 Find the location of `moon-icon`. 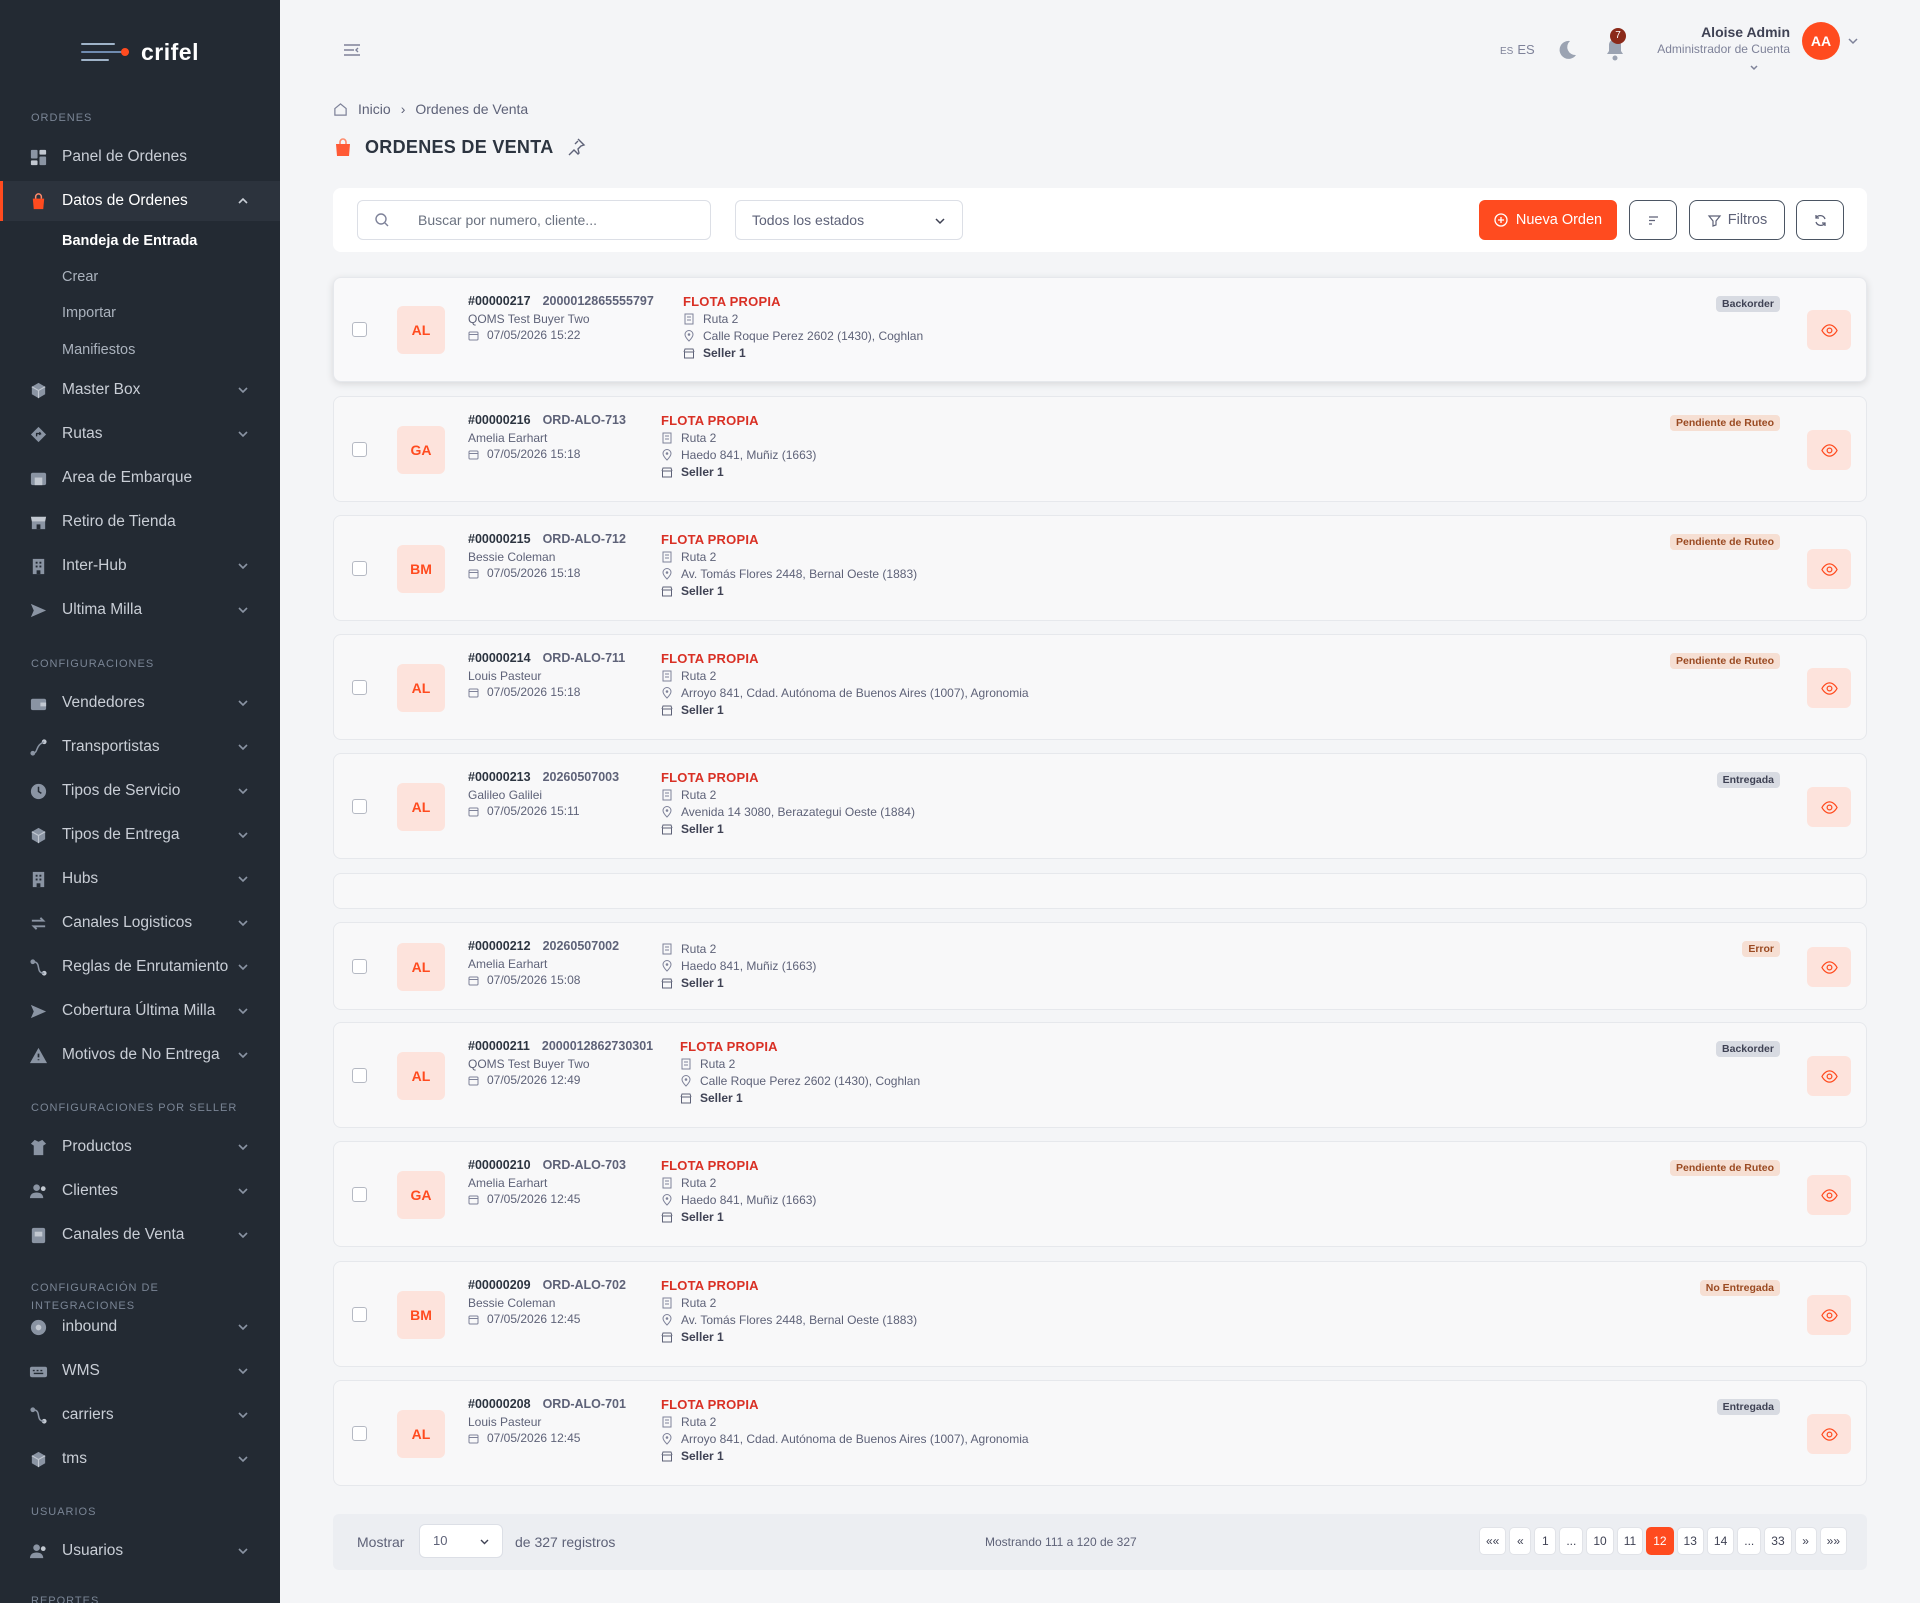

moon-icon is located at coordinates (1567, 50).